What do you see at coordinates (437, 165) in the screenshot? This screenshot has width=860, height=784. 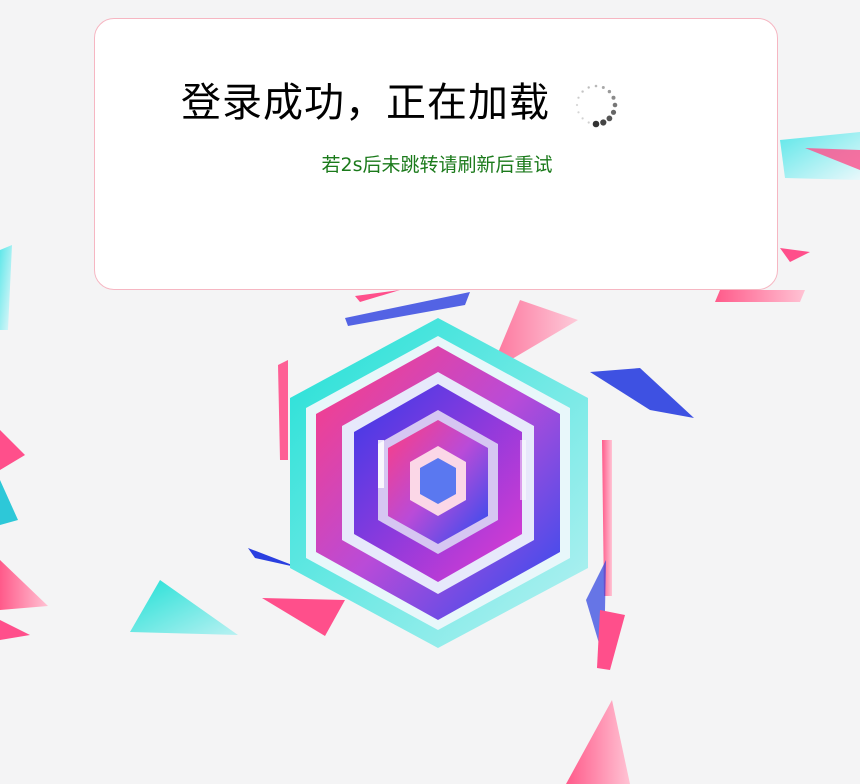 I see `redirect-hint: 若2s后未跳转请刷新后重试` at bounding box center [437, 165].